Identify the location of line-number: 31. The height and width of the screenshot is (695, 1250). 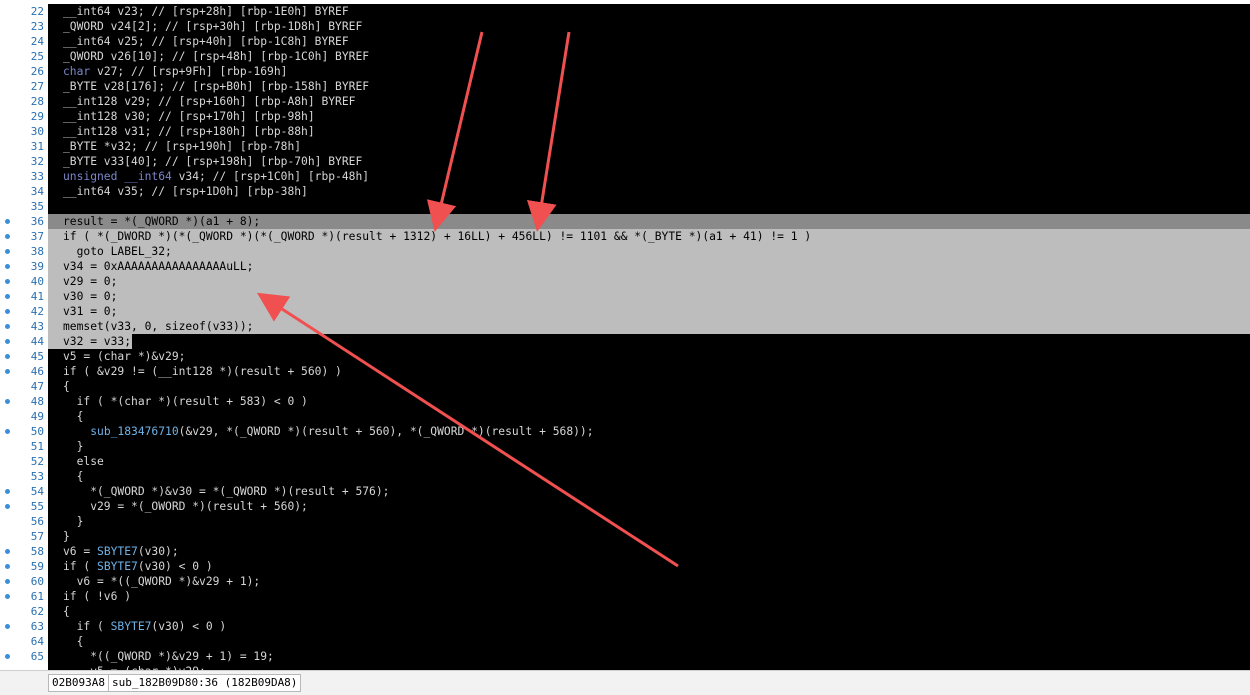
(24, 146).